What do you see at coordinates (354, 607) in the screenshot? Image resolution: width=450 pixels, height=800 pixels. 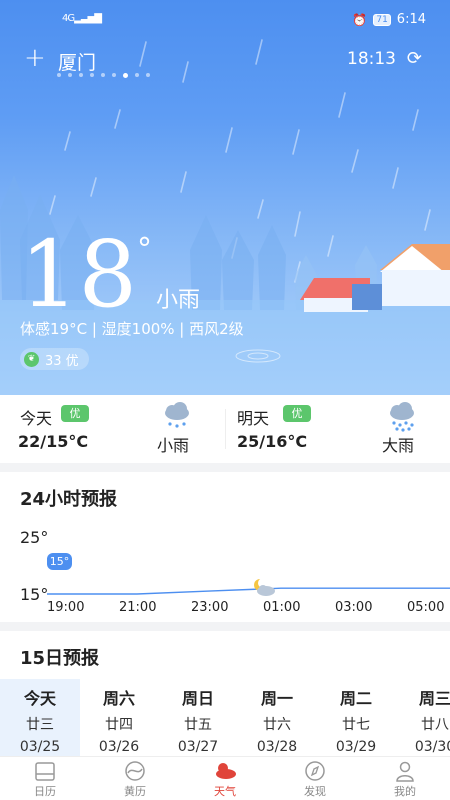 I see `hour-tick-label: 03:00` at bounding box center [354, 607].